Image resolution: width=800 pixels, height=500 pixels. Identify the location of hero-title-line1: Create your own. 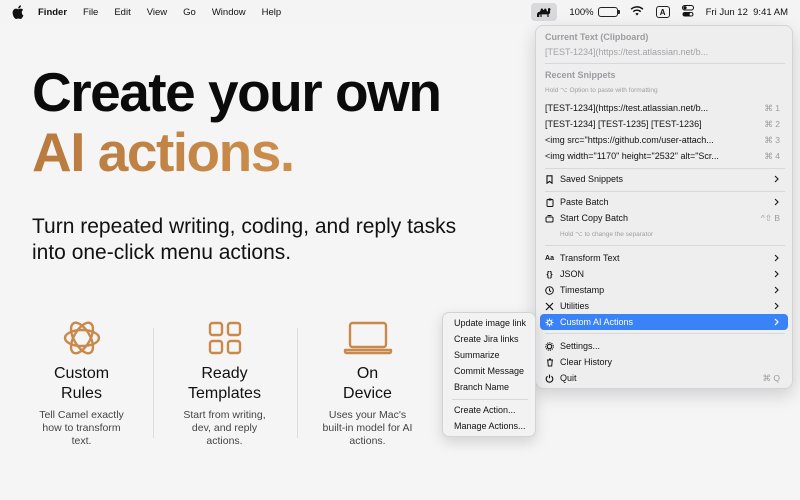
(237, 92).